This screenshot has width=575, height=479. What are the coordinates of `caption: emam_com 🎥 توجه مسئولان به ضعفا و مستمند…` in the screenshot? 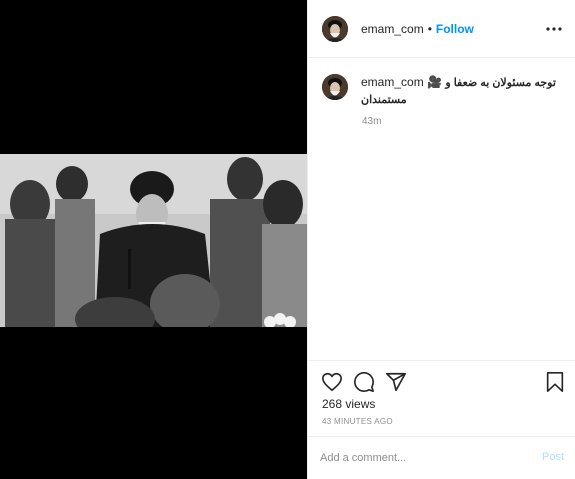 It's located at (442, 91).